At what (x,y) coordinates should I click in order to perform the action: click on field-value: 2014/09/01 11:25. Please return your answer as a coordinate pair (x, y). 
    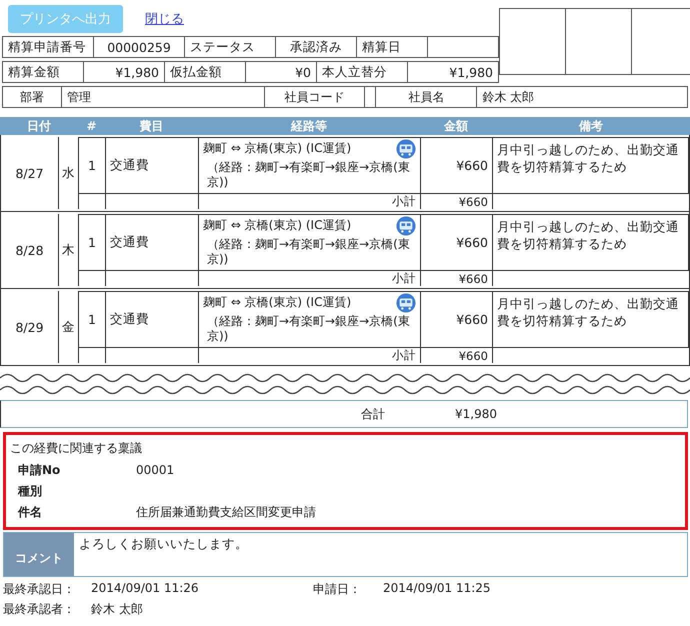
    Looking at the image, I should click on (437, 589).